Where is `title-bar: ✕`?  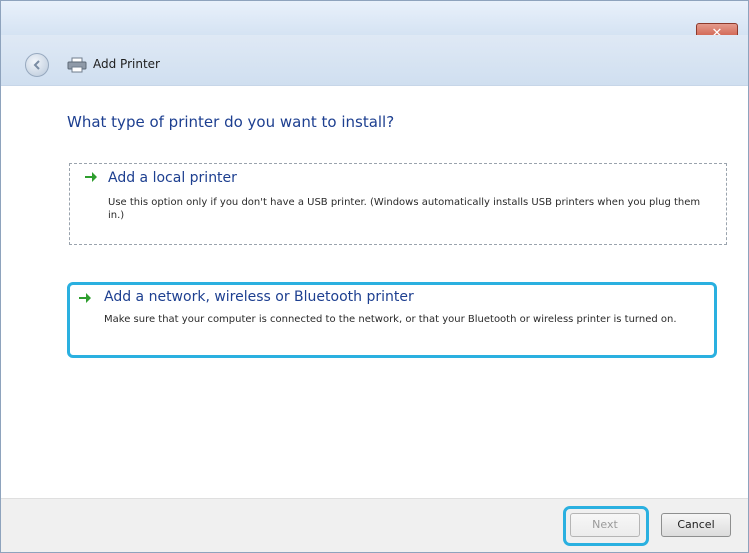
title-bar: ✕ is located at coordinates (374, 23).